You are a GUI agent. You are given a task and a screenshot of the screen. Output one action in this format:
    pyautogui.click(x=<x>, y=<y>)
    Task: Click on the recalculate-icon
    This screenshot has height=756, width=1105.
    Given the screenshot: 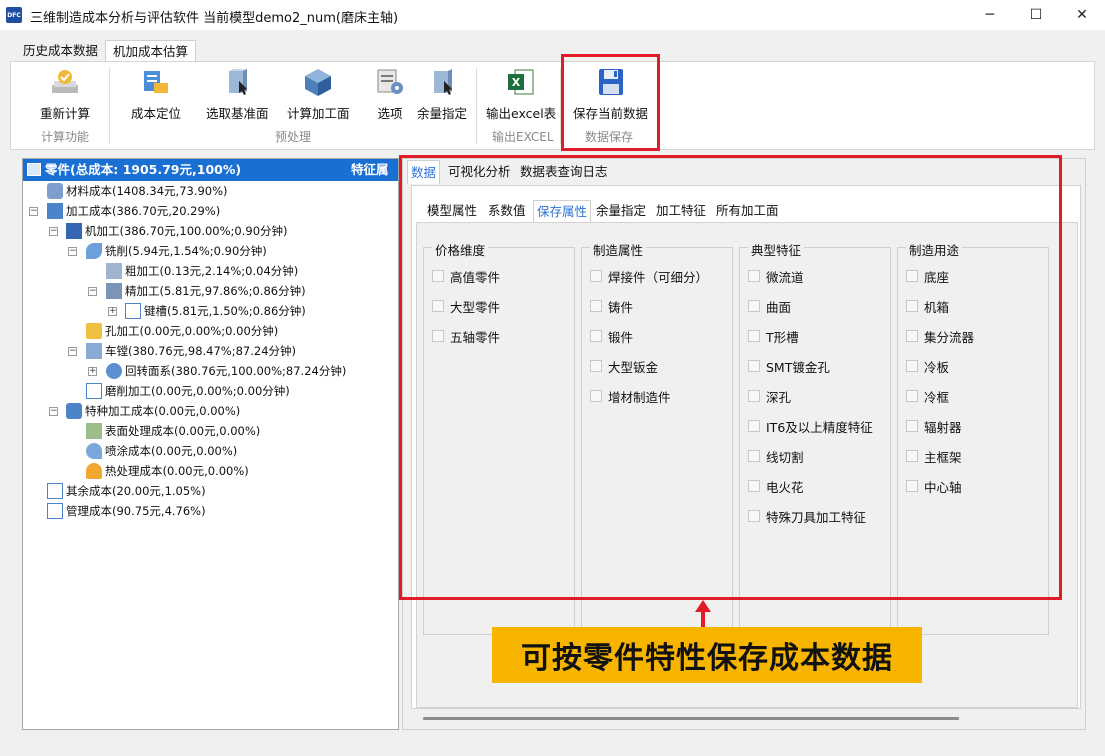 What is the action you would take?
    pyautogui.click(x=65, y=81)
    